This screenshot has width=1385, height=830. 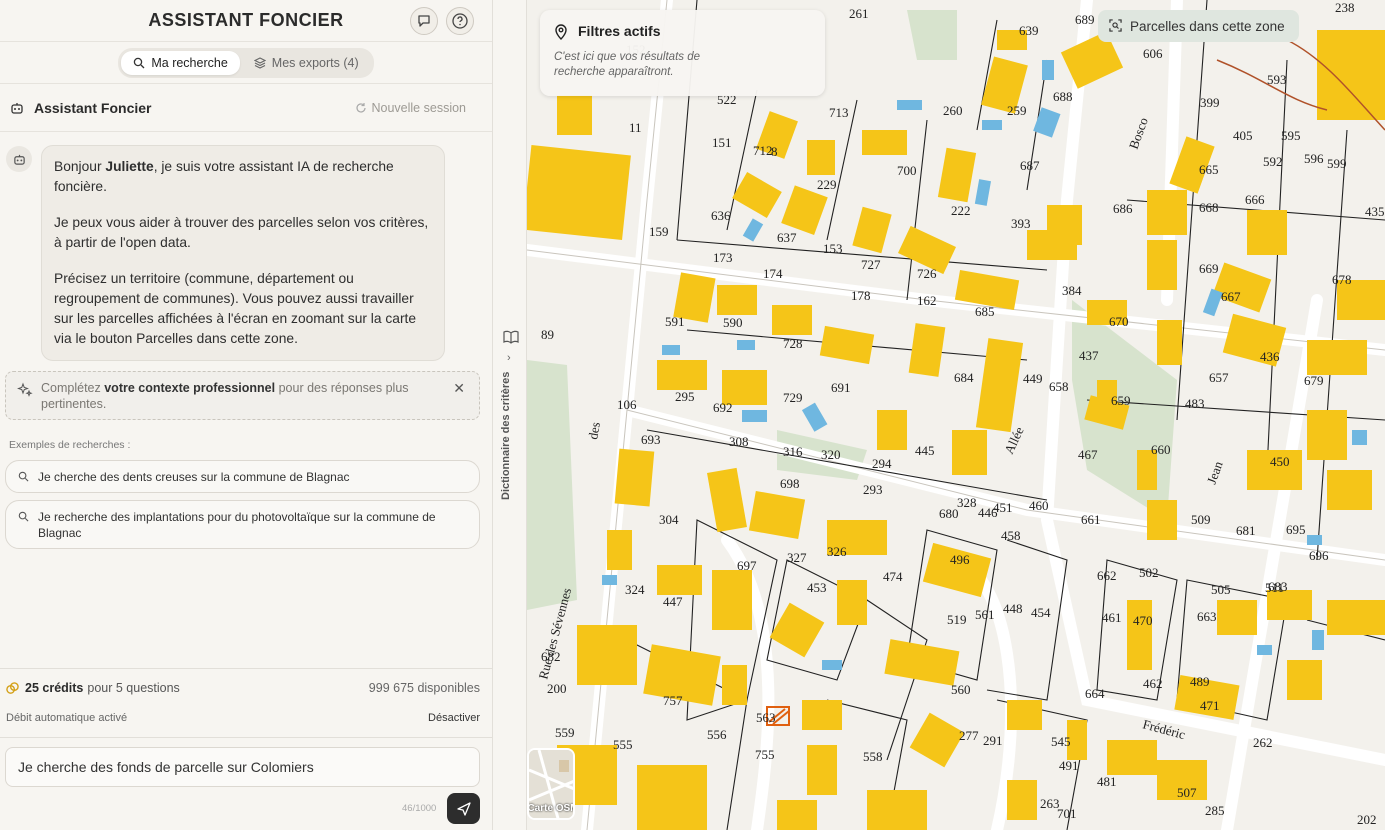 I want to click on tab-label: Mes exports (4), so click(x=315, y=62).